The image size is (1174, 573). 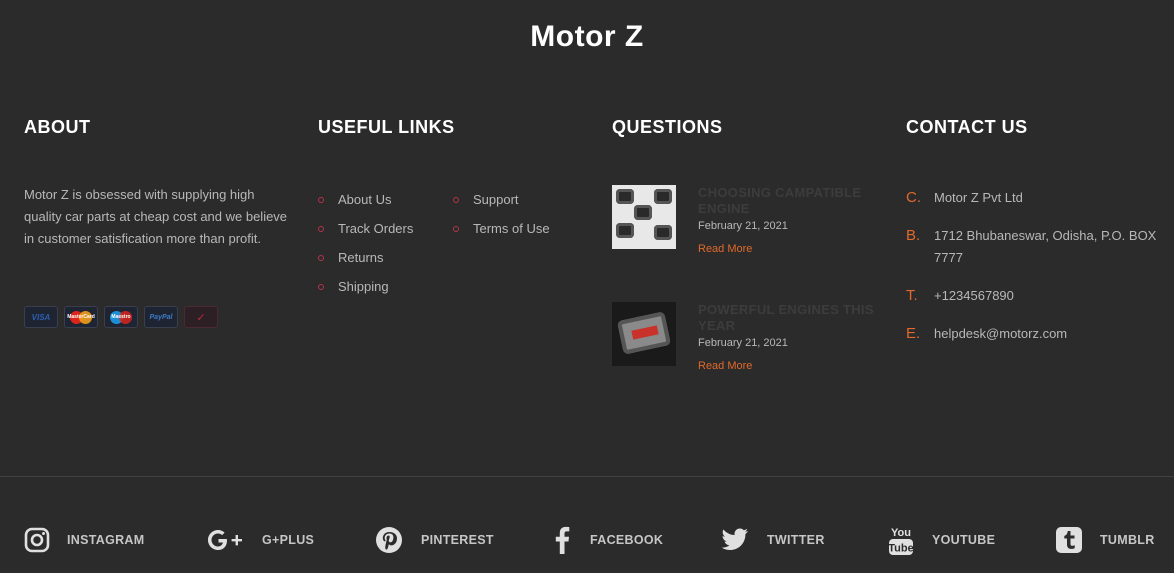 I want to click on social-pinterest: PINTEREST, so click(x=434, y=540).